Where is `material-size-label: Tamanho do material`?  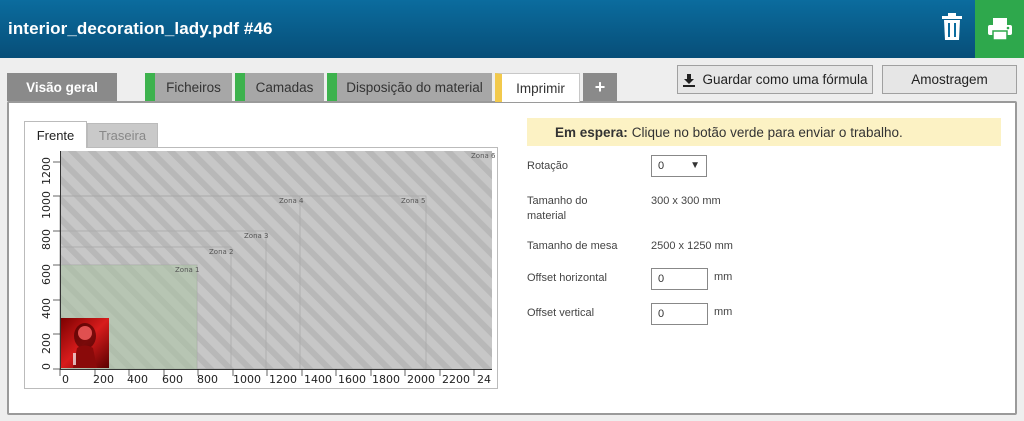
material-size-label: Tamanho do material is located at coordinates (557, 208).